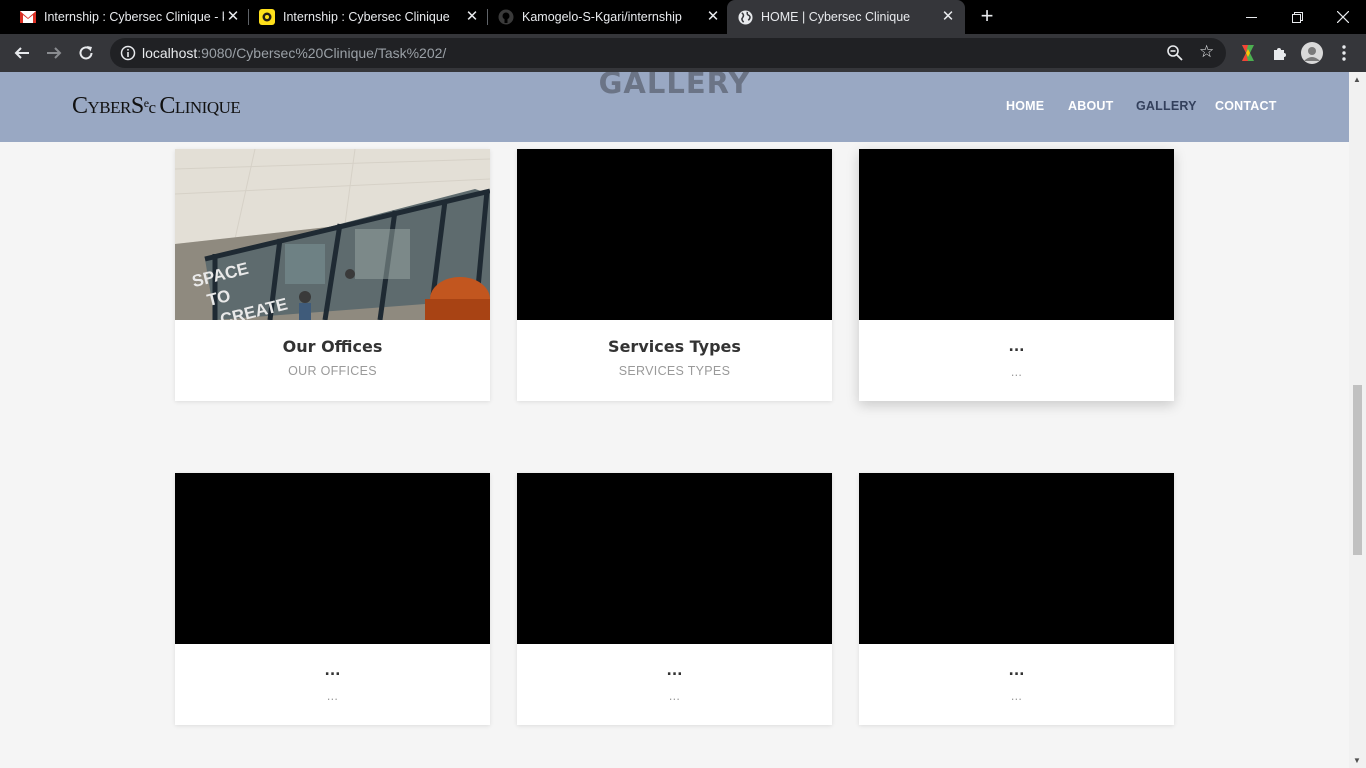 The height and width of the screenshot is (768, 1366). What do you see at coordinates (1246, 106) in the screenshot?
I see `nav-contact: CONTACT` at bounding box center [1246, 106].